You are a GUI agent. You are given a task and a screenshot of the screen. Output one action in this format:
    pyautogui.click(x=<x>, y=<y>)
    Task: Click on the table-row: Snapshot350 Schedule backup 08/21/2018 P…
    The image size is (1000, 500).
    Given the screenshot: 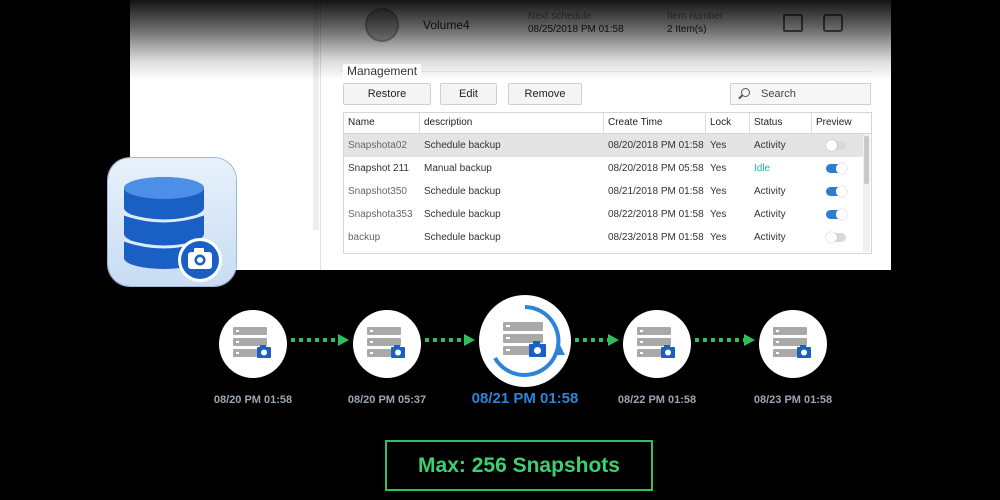 What is the action you would take?
    pyautogui.click(x=603, y=191)
    